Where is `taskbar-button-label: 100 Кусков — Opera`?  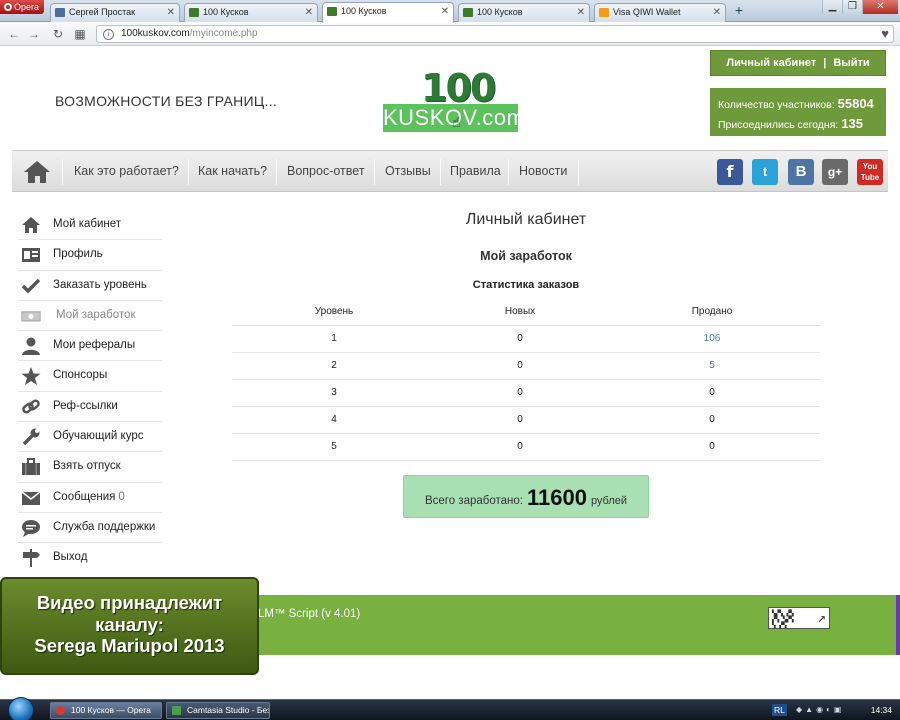
taskbar-button-label: 100 Кусков — Opera is located at coordinates (111, 710).